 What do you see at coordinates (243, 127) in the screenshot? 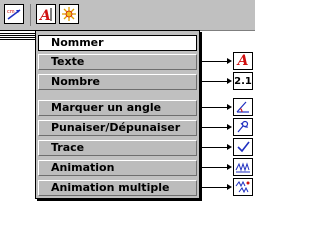
I see `pin-icon` at bounding box center [243, 127].